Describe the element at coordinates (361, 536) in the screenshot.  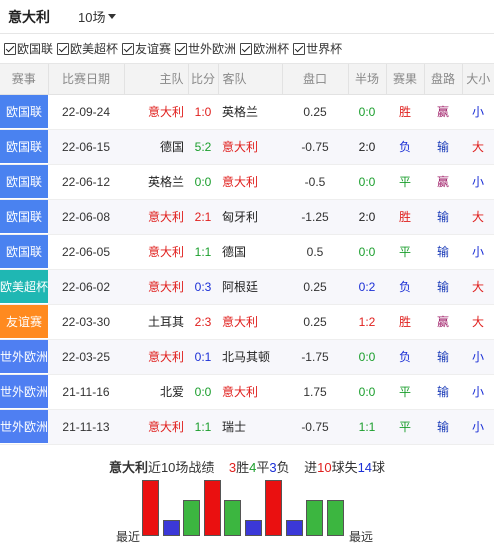
I see `chart-right-label: 最远` at that location.